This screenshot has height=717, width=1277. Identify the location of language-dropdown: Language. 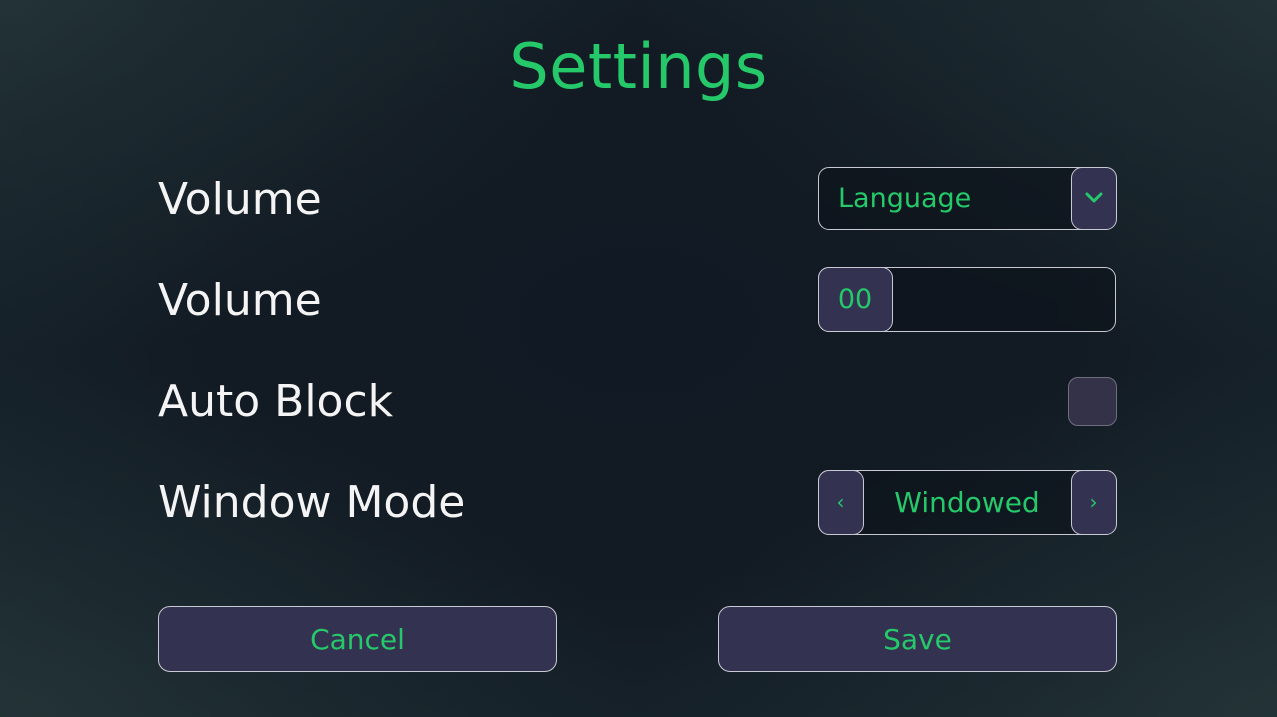
(967, 198).